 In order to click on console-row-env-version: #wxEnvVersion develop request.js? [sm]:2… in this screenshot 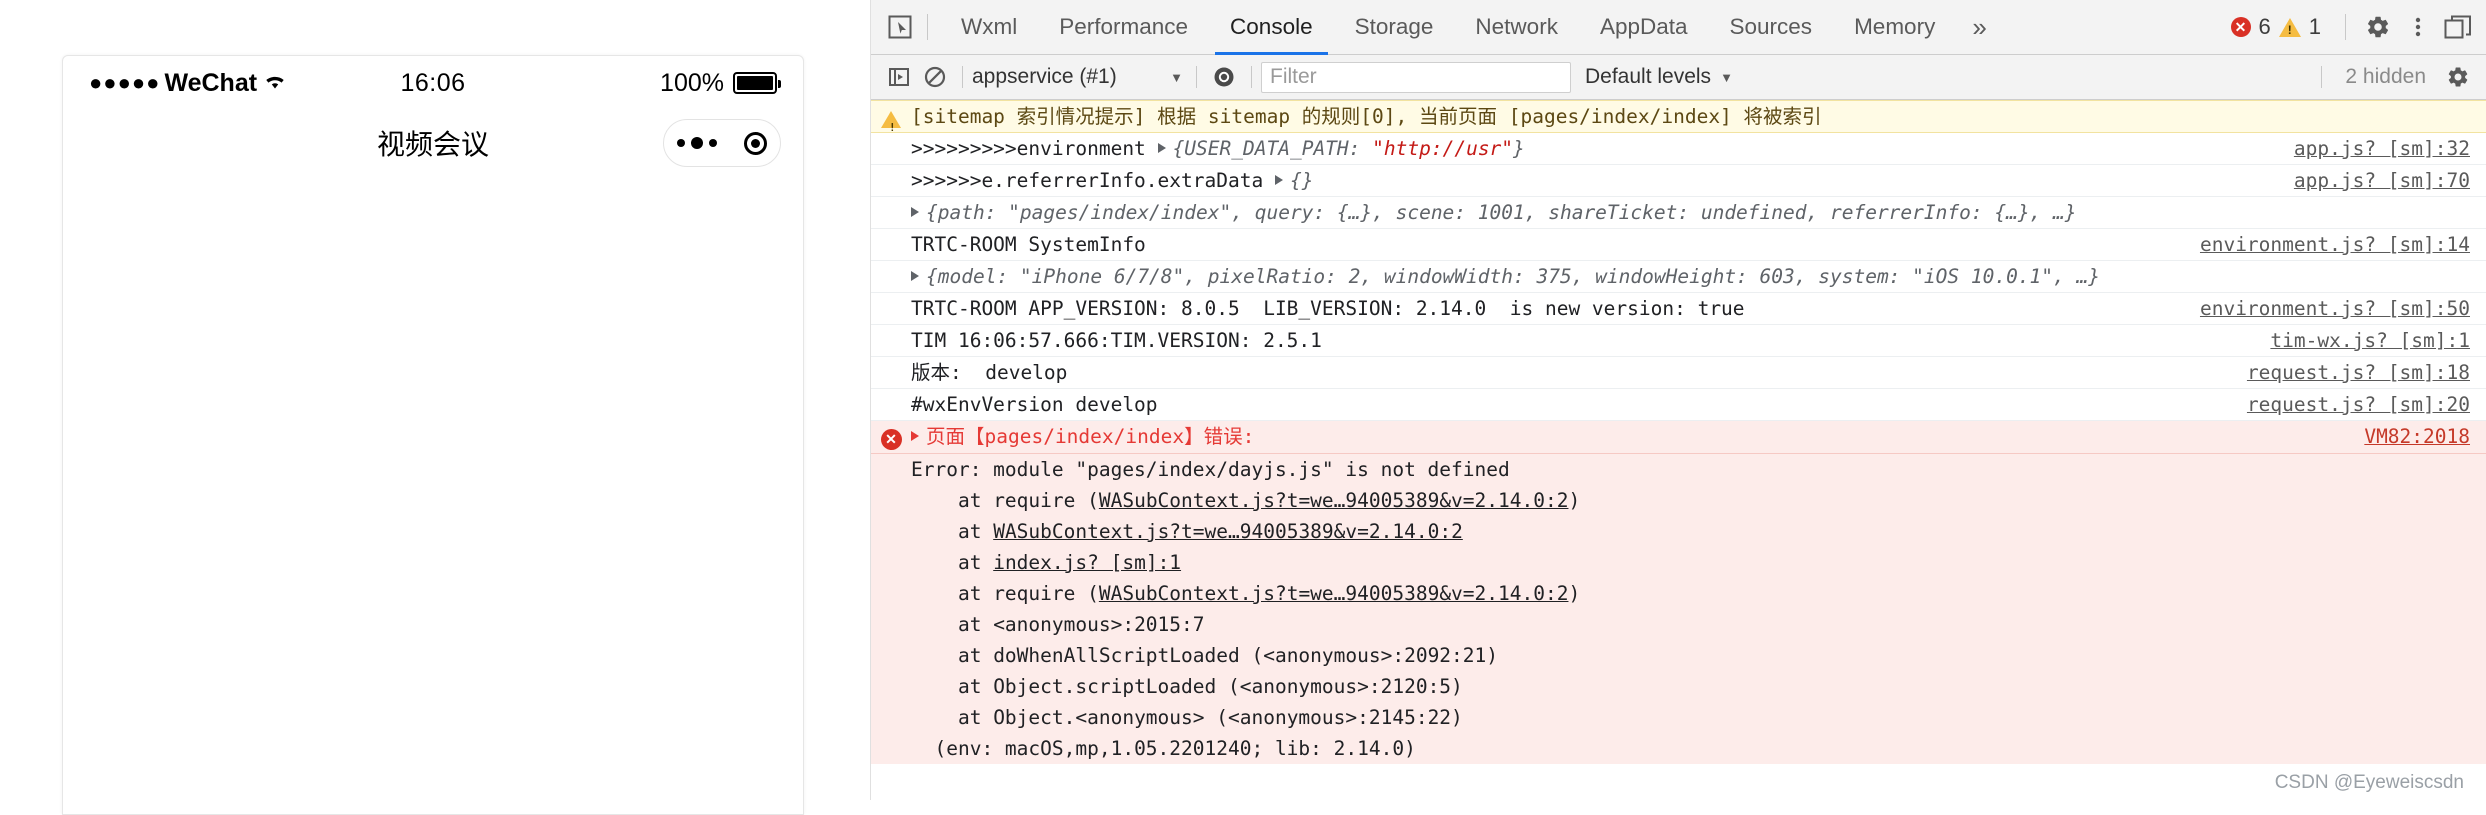, I will do `click(1678, 405)`.